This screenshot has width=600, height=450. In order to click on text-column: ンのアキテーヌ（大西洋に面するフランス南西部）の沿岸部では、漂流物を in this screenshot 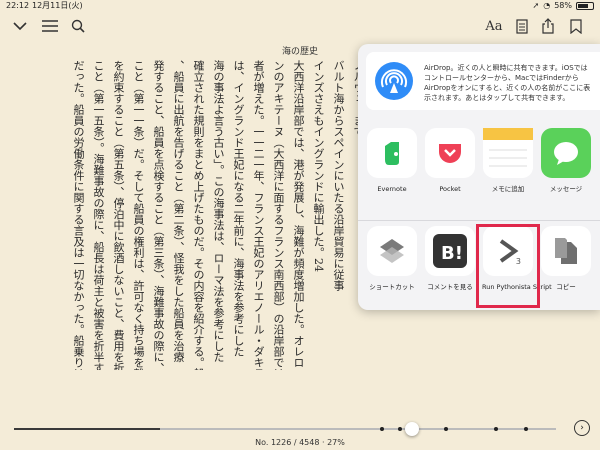, I will do `click(278, 215)`.